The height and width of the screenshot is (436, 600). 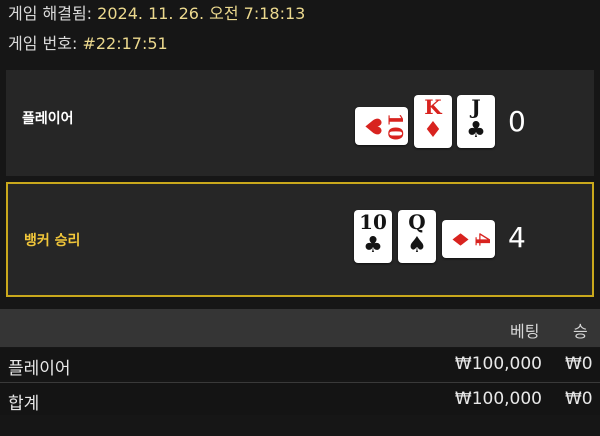 What do you see at coordinates (300, 328) in the screenshot?
I see `bets-table-header: 베팅 승` at bounding box center [300, 328].